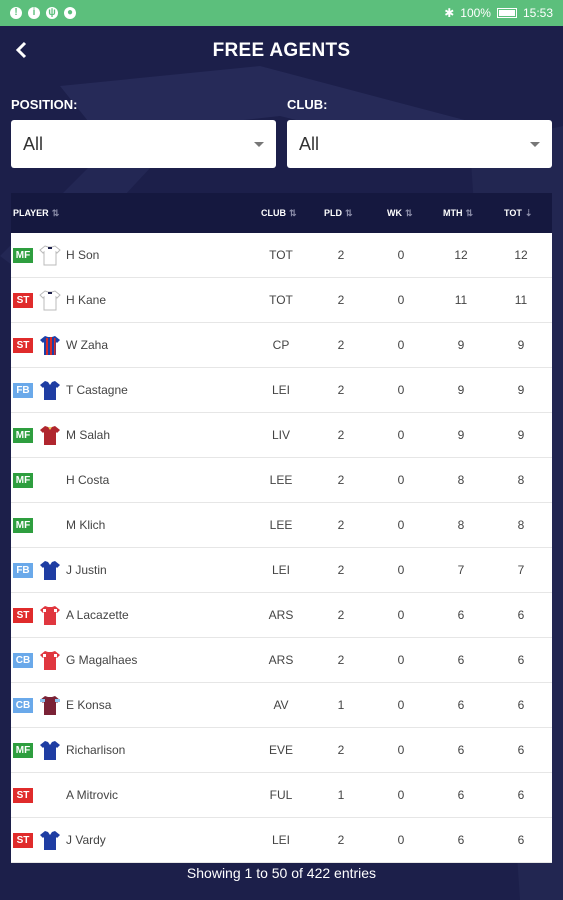 The height and width of the screenshot is (900, 563). I want to click on table-row: MF M Salah LIV 2 0 9 9, so click(281, 435).